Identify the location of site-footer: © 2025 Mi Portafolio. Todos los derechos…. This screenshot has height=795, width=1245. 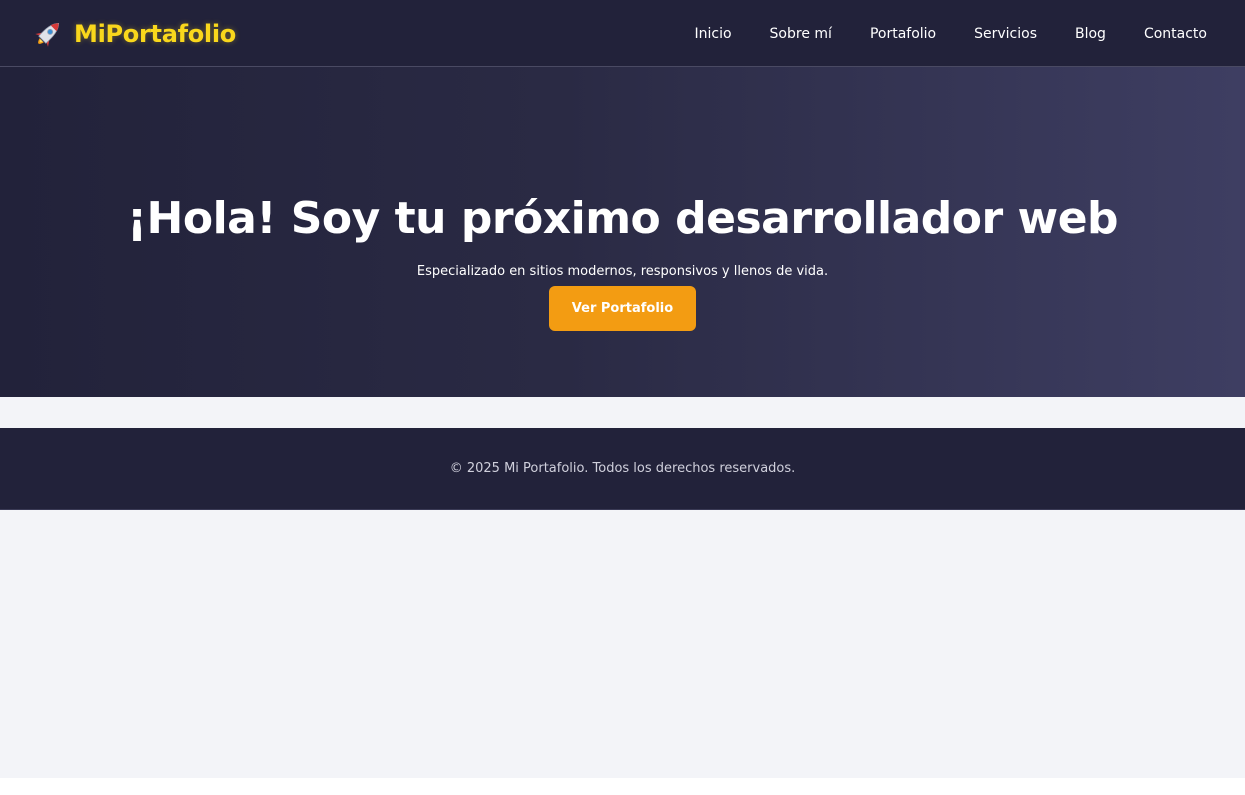
(622, 469).